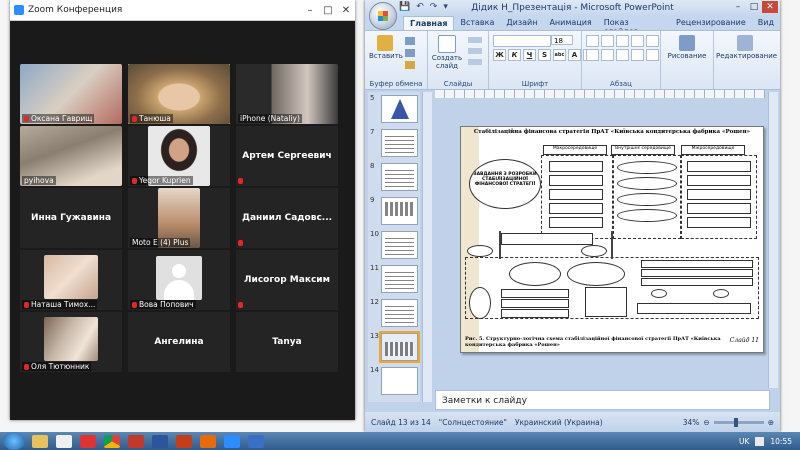 Image resolution: width=800 pixels, height=450 pixels. Describe the element at coordinates (746, 46) in the screenshot. I see `editing-button: Редактирование` at that location.